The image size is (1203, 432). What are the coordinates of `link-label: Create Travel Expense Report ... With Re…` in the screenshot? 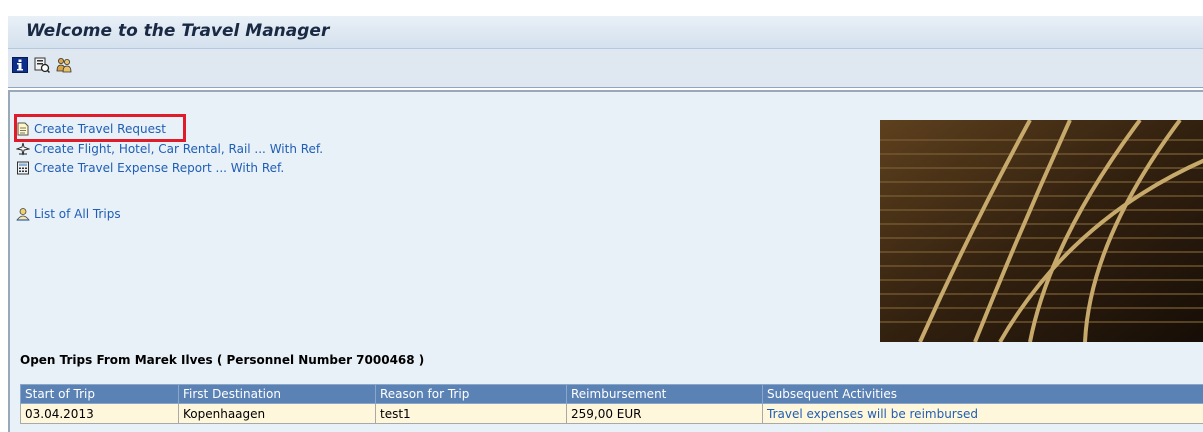 It's located at (159, 168).